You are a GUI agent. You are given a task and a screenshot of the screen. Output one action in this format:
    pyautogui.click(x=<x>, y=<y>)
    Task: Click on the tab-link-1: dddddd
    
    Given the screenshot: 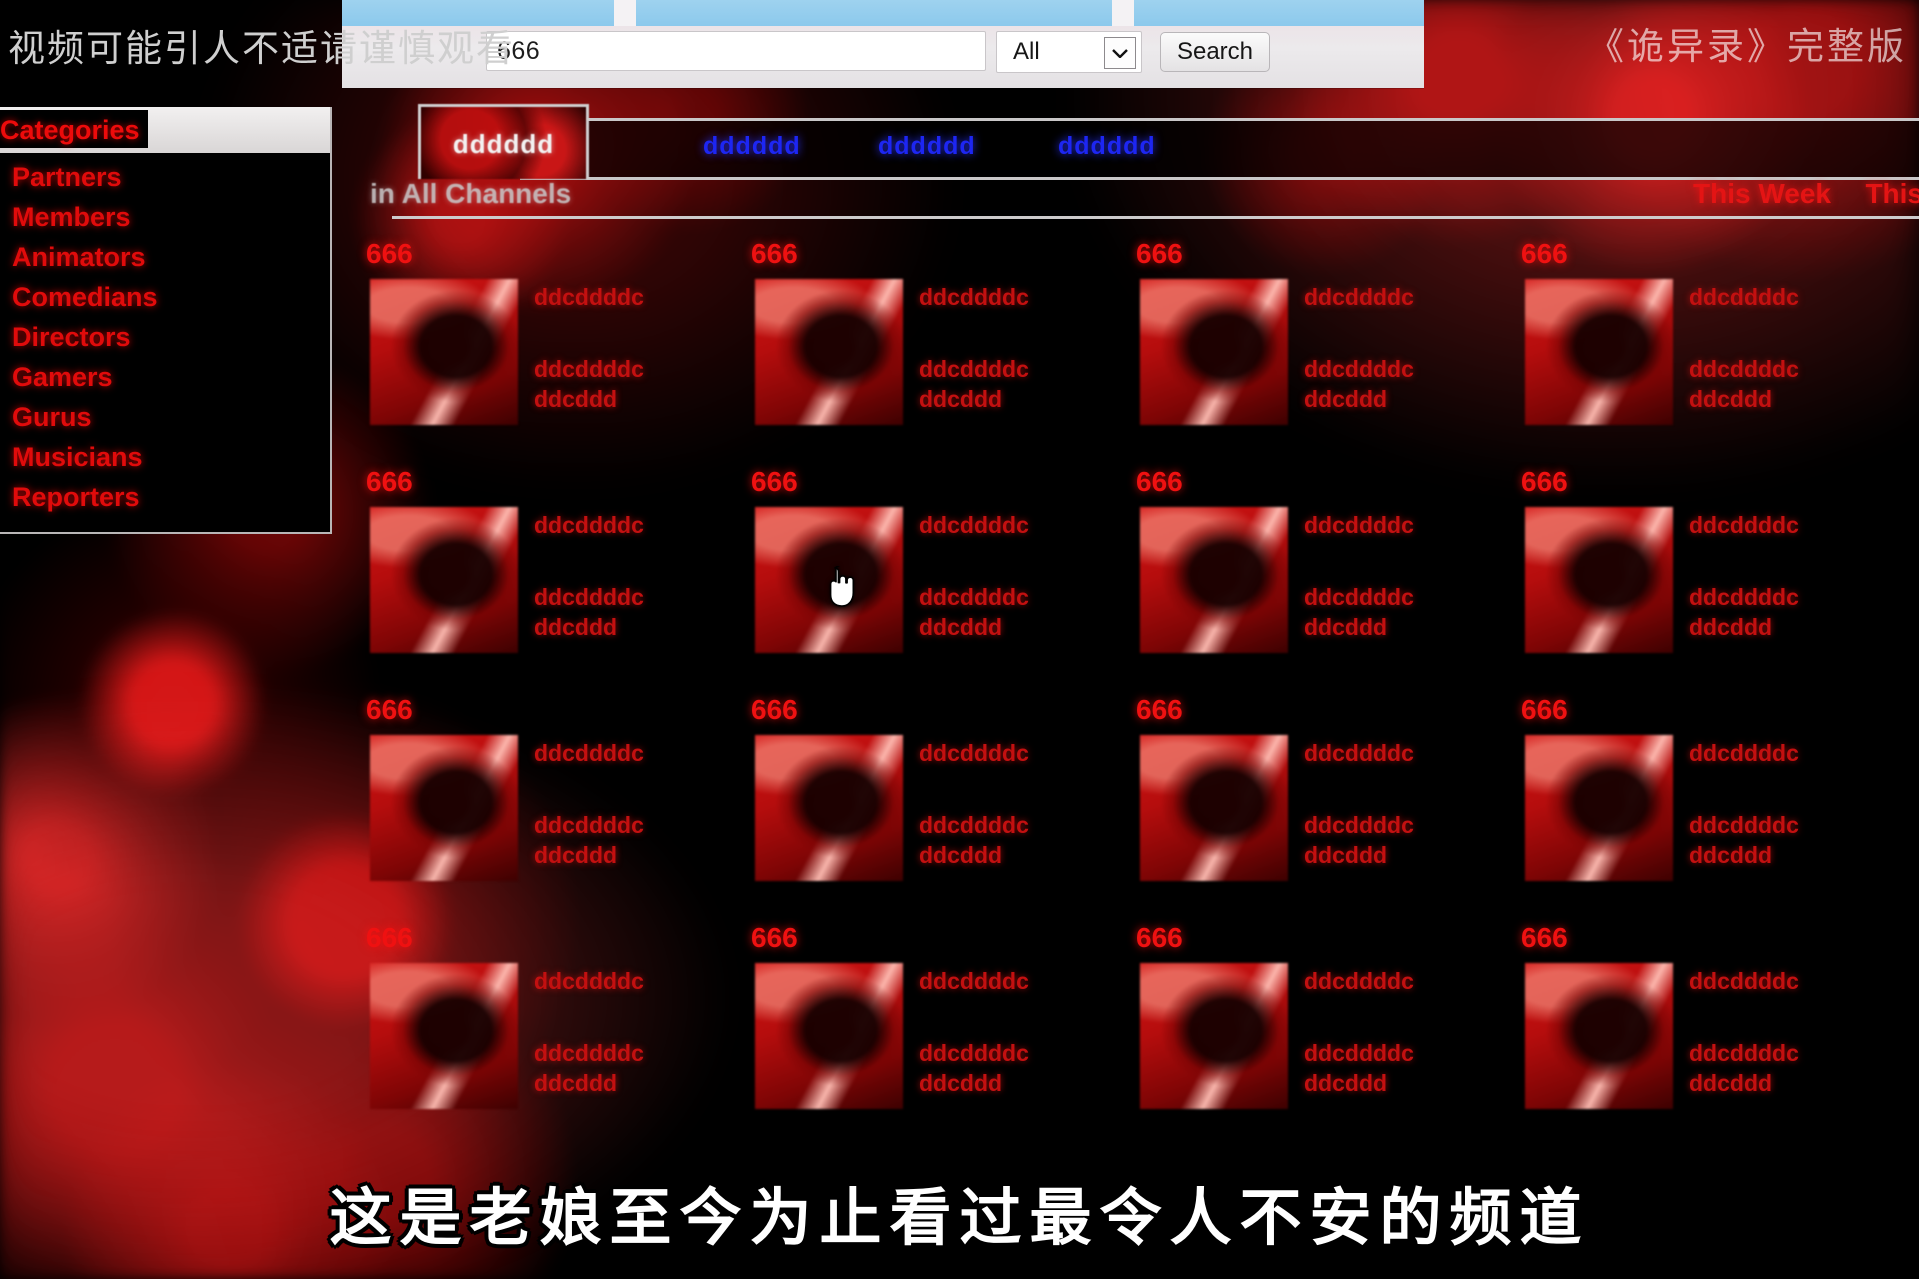 What is the action you would take?
    pyautogui.click(x=752, y=146)
    